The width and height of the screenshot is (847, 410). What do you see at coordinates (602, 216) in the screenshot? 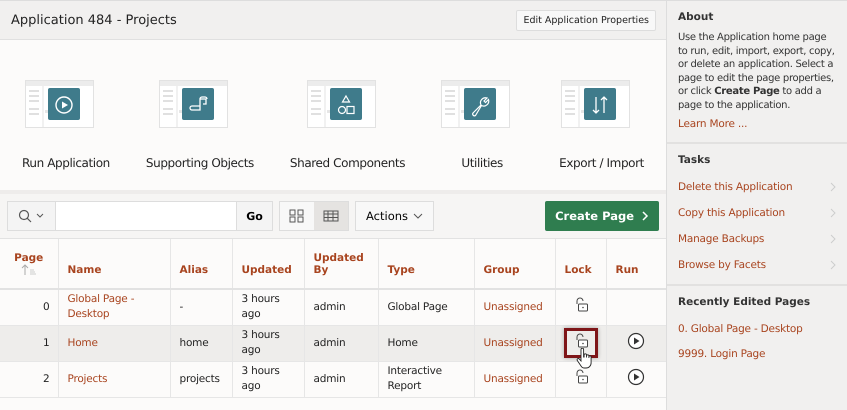
I see `create-page-button: Create Page` at bounding box center [602, 216].